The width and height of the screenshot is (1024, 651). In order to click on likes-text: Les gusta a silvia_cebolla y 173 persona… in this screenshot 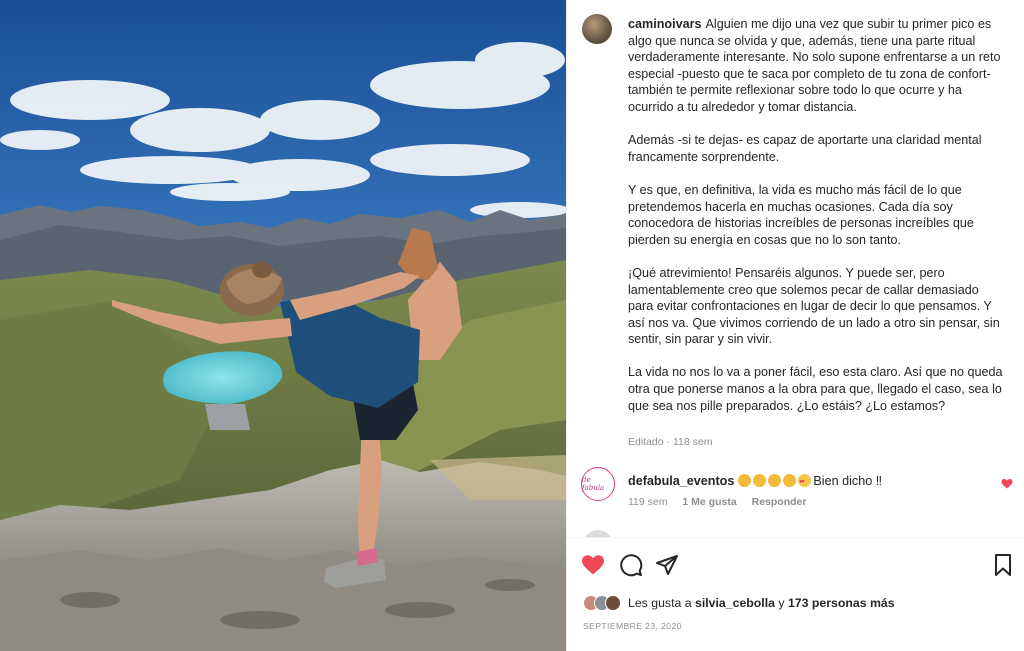, I will do `click(761, 603)`.